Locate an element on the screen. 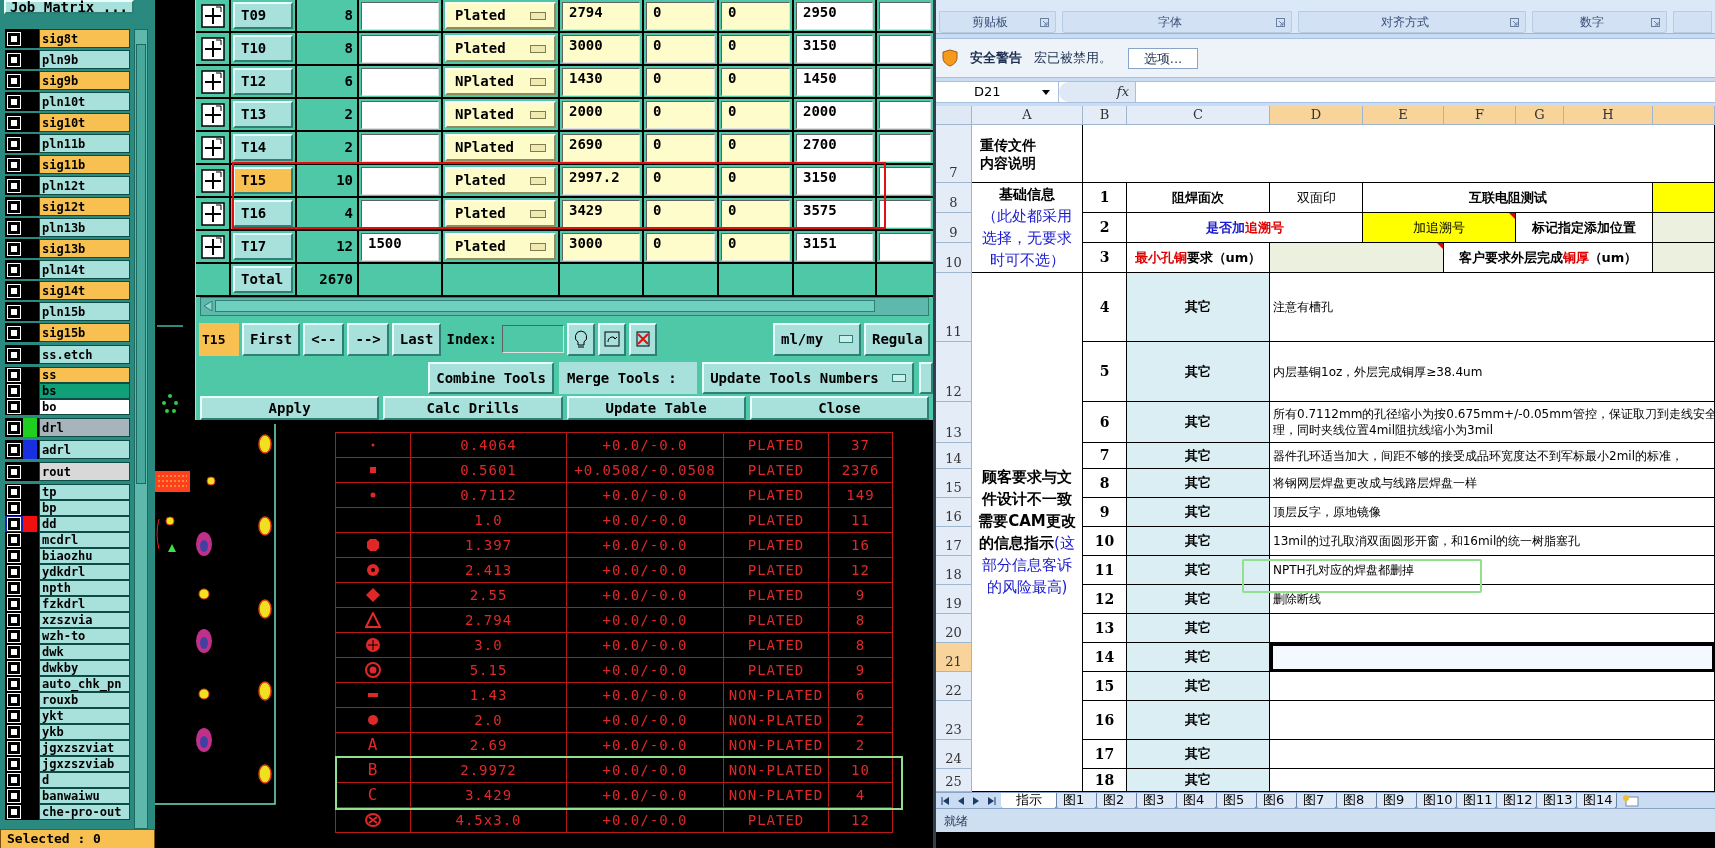 This screenshot has height=848, width=1715. sheet-tab: 图13 is located at coordinates (1557, 800).